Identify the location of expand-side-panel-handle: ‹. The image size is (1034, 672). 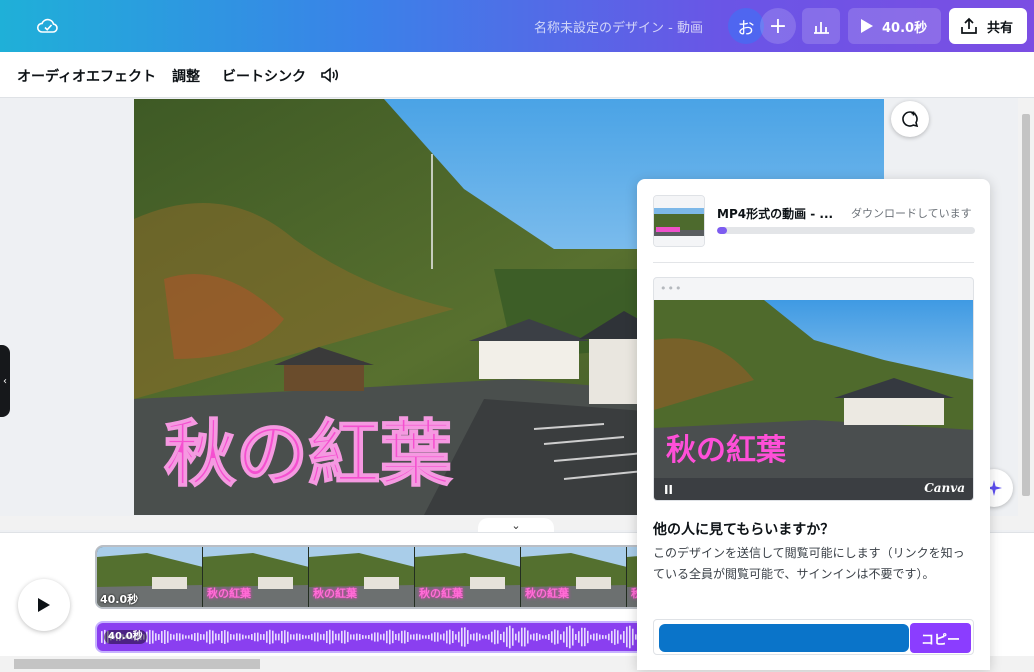
(5, 381).